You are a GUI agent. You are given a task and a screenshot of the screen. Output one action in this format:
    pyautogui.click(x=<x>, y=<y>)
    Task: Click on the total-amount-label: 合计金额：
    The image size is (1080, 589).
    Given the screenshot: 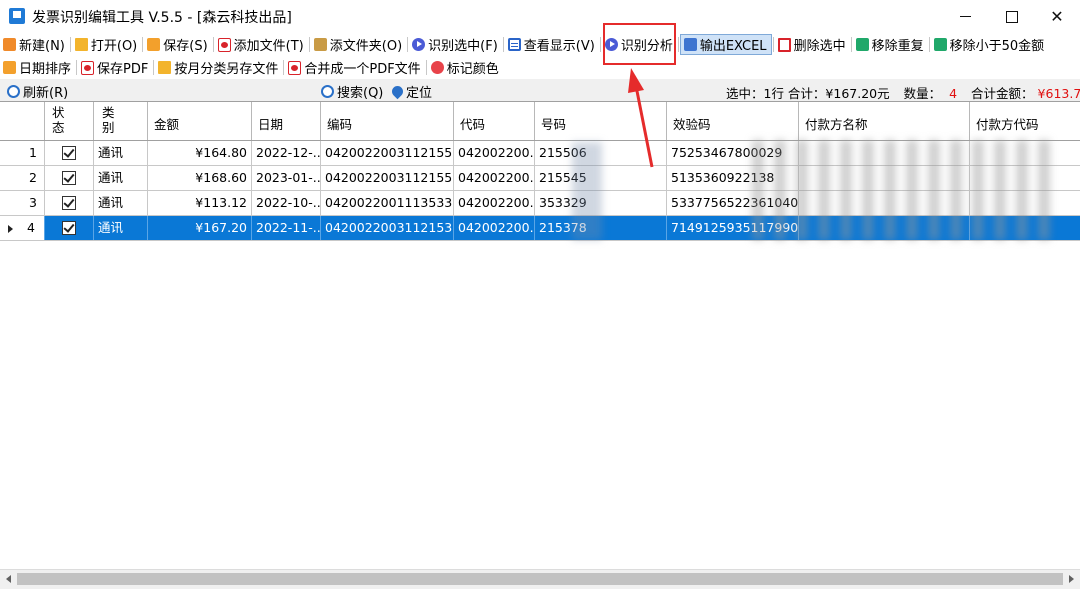 What is the action you would take?
    pyautogui.click(x=1002, y=93)
    